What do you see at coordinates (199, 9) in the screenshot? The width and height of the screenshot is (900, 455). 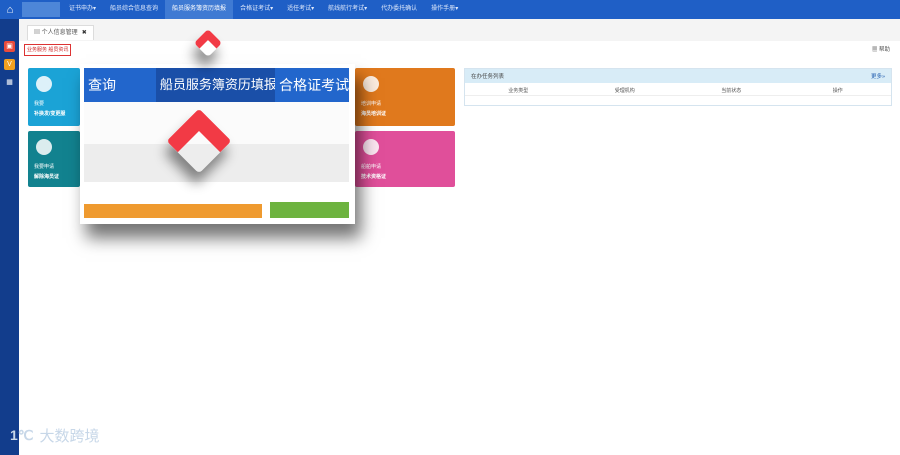 I see `menu-service-record: 船员服务簿资历填报` at bounding box center [199, 9].